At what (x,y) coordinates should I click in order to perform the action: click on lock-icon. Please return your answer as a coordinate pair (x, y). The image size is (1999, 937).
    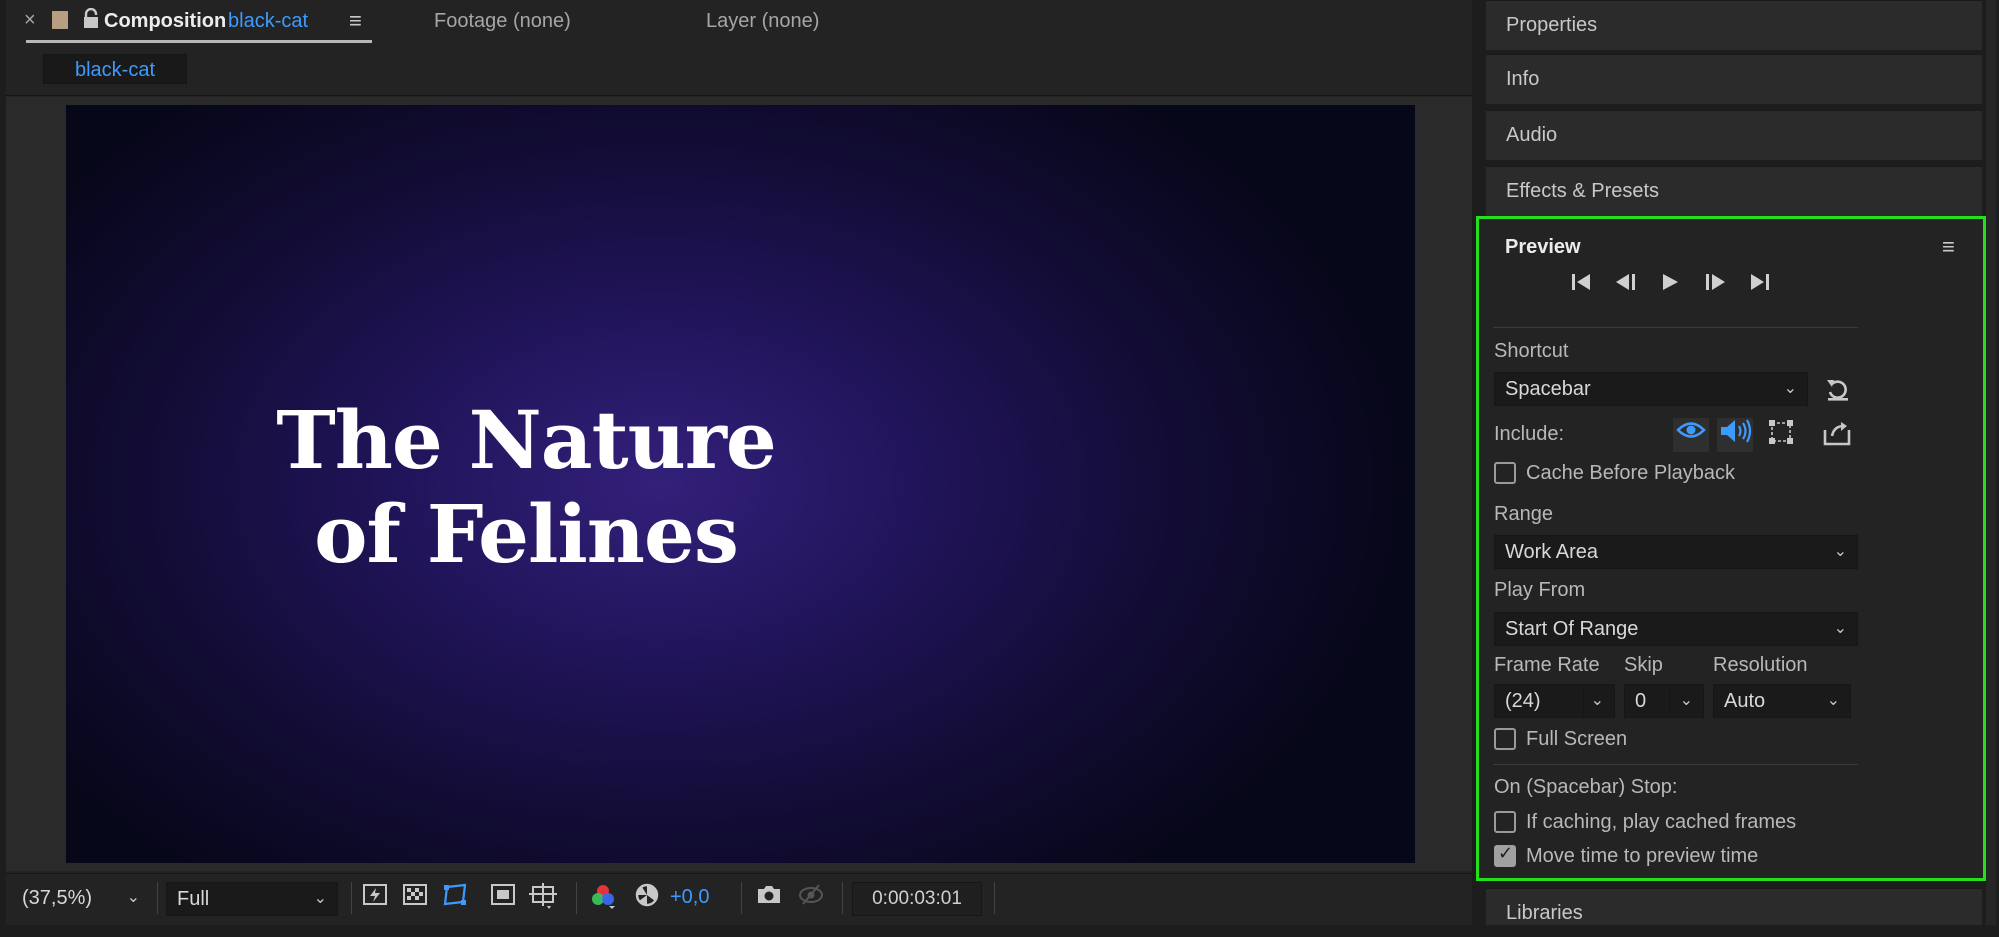
    Looking at the image, I should click on (91, 18).